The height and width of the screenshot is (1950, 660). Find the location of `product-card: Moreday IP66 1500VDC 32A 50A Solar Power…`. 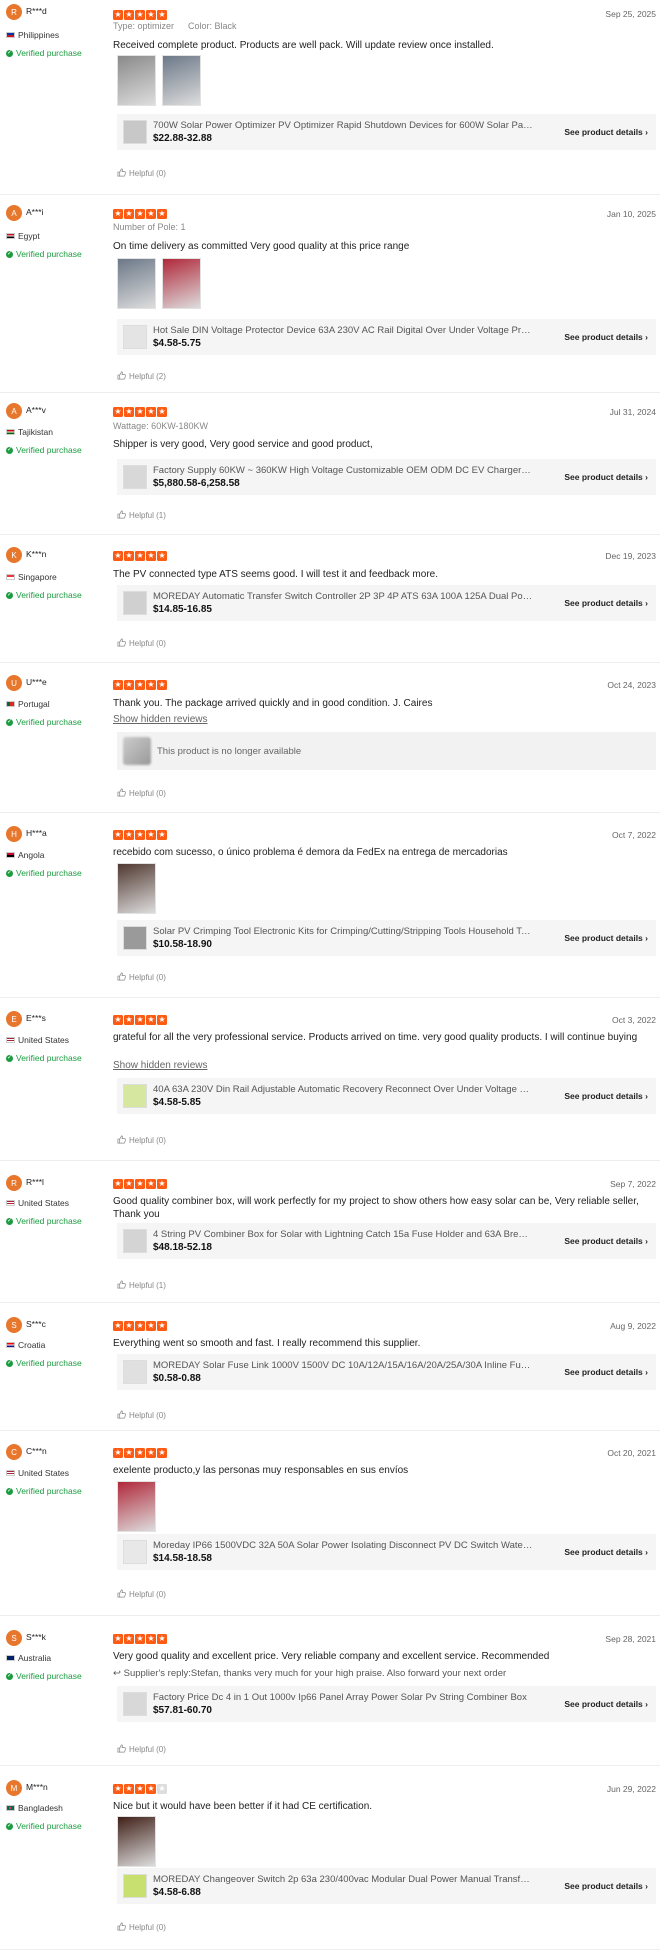

product-card: Moreday IP66 1500VDC 32A 50A Solar Power… is located at coordinates (386, 1552).